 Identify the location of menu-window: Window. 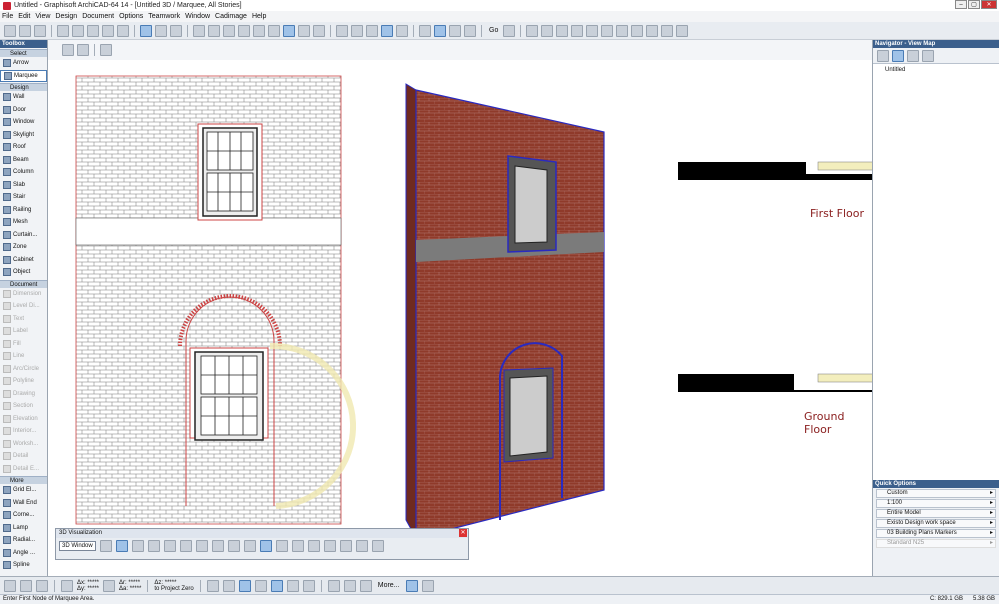
(197, 16).